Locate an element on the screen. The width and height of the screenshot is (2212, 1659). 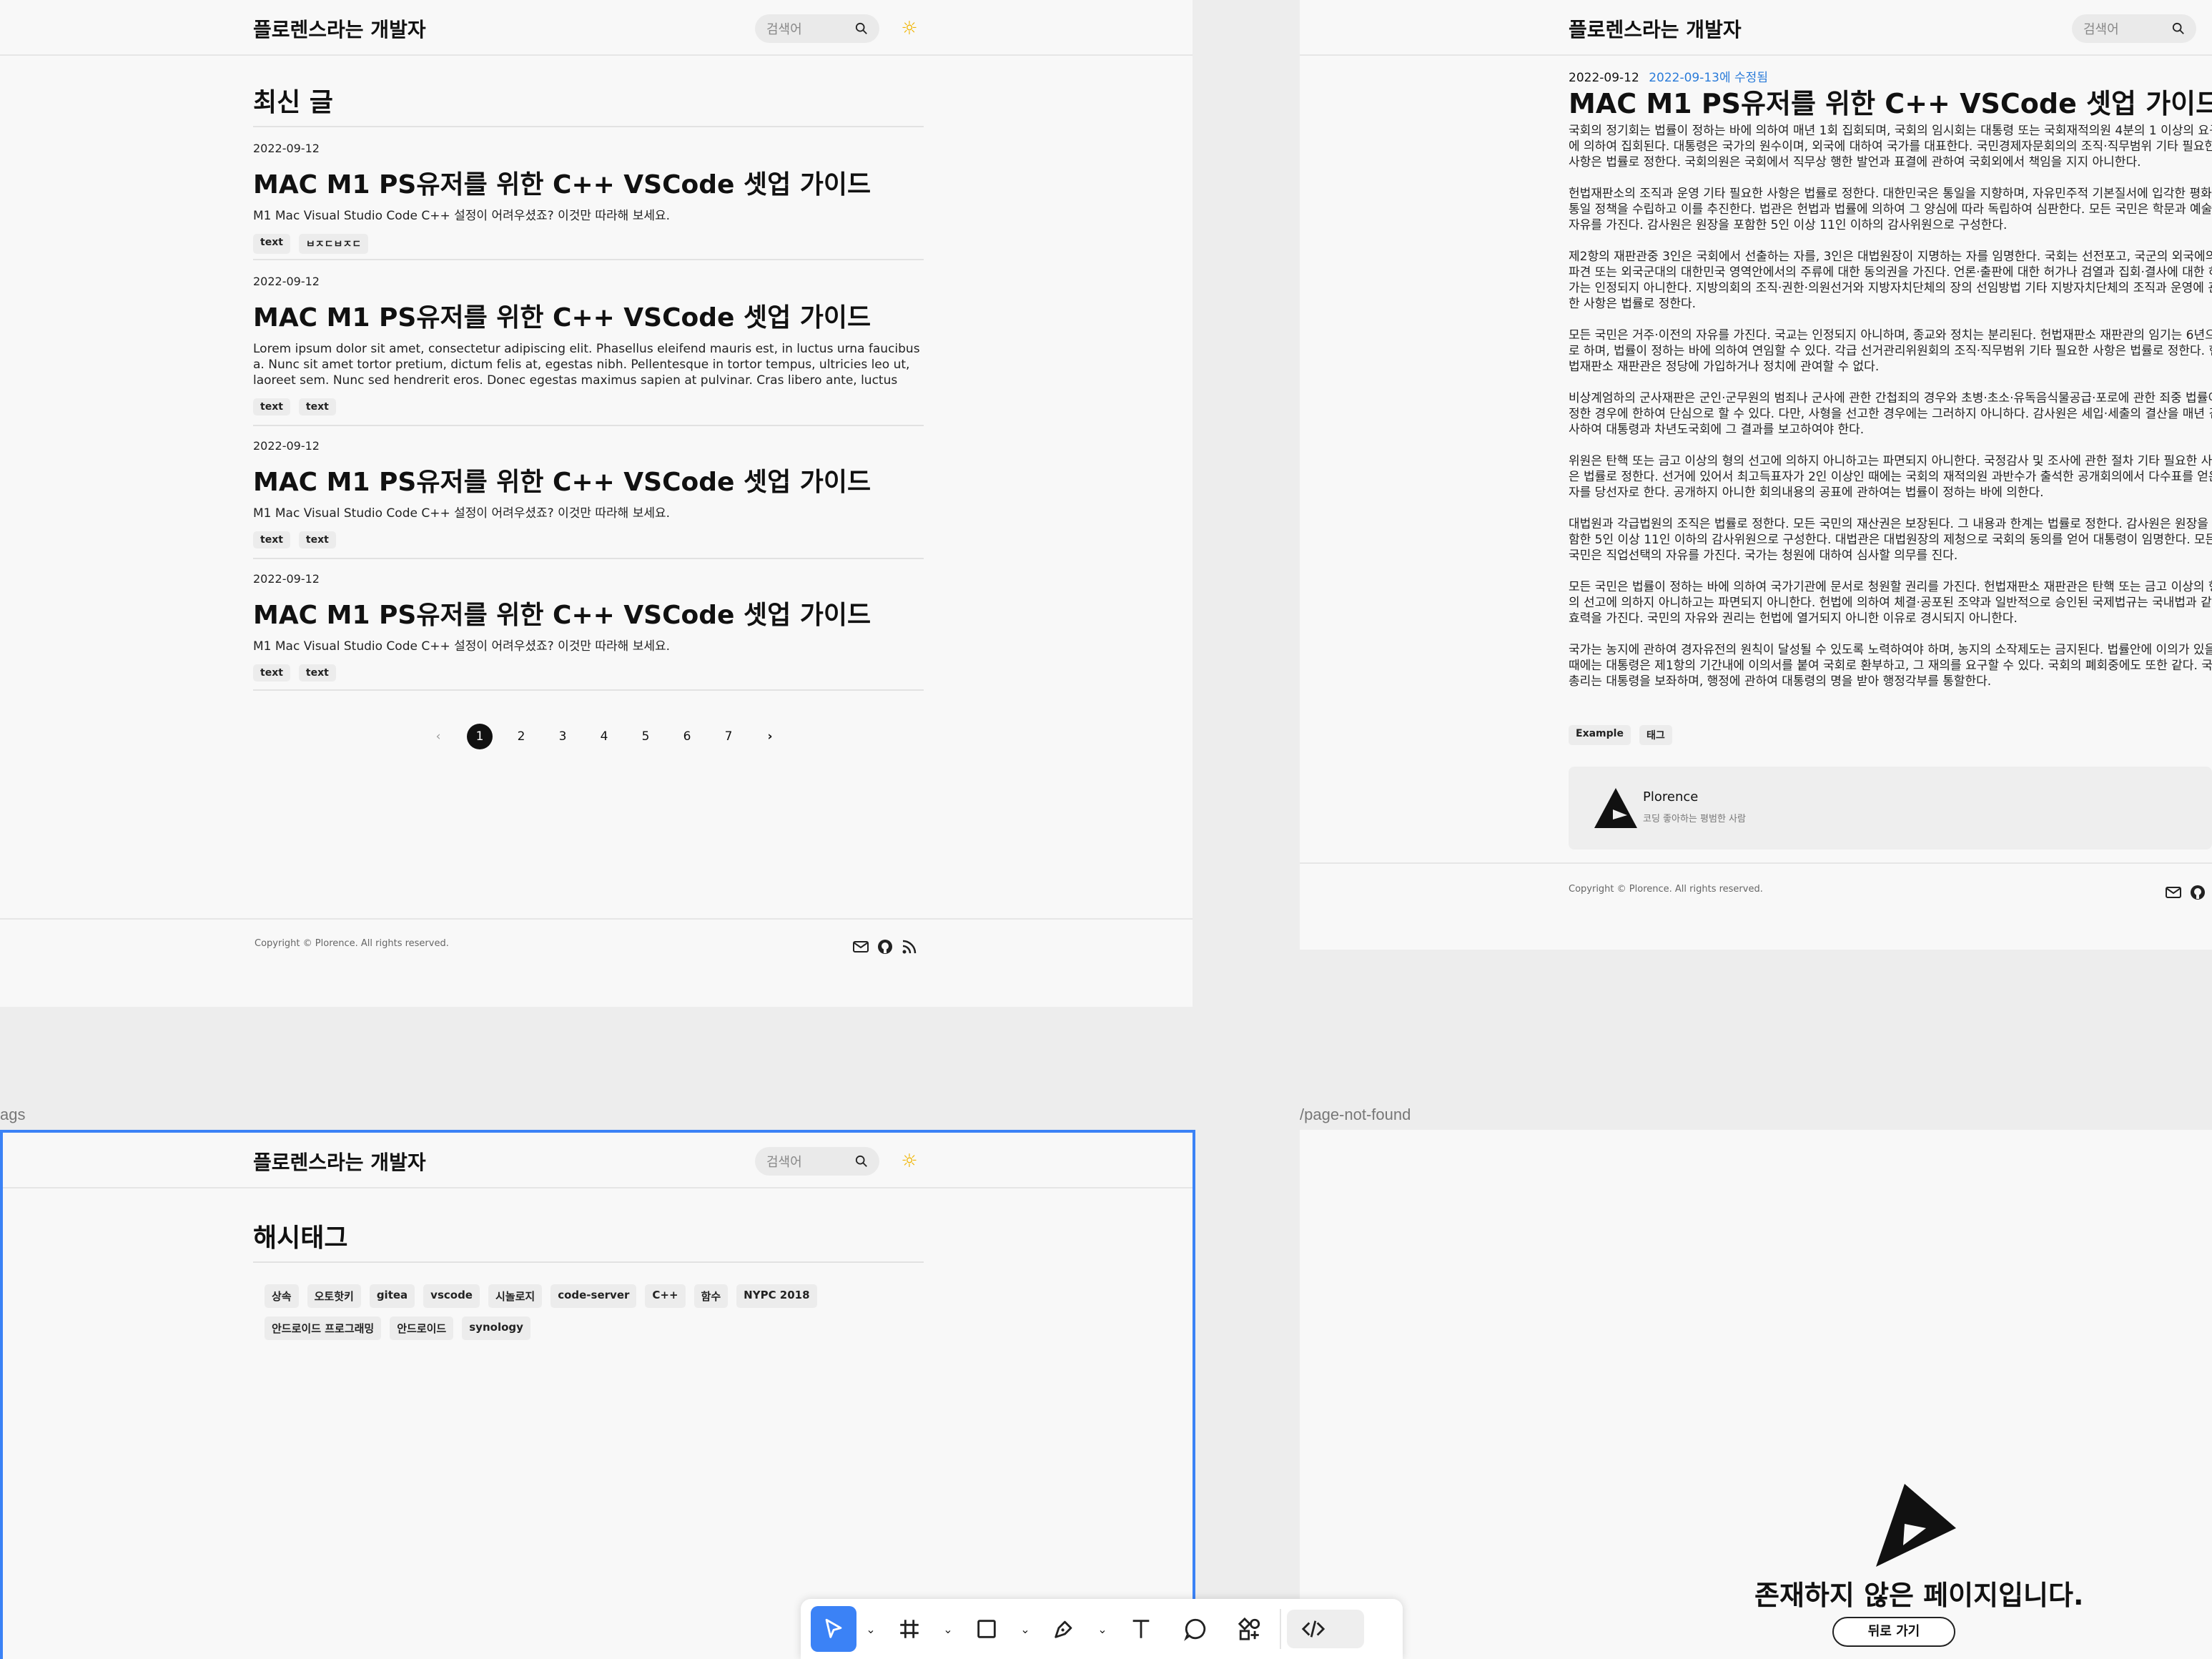
shape-tool is located at coordinates (986, 1629).